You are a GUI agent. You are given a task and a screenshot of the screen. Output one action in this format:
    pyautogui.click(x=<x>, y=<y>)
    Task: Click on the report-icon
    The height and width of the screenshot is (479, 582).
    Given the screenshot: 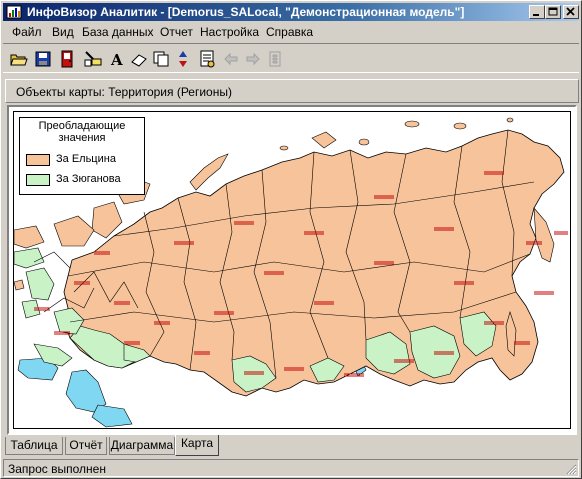 What is the action you would take?
    pyautogui.click(x=207, y=59)
    